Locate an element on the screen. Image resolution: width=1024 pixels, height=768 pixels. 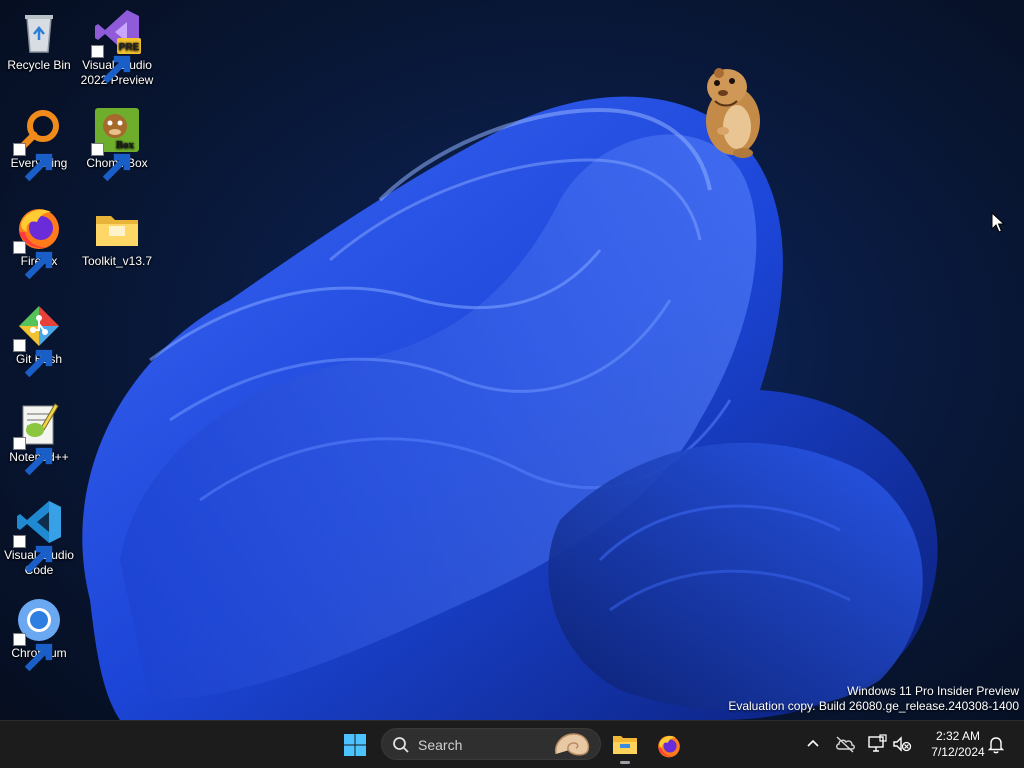
desktop-icon-chomikbox: Box ChomikBox is located at coordinates (117, 141).